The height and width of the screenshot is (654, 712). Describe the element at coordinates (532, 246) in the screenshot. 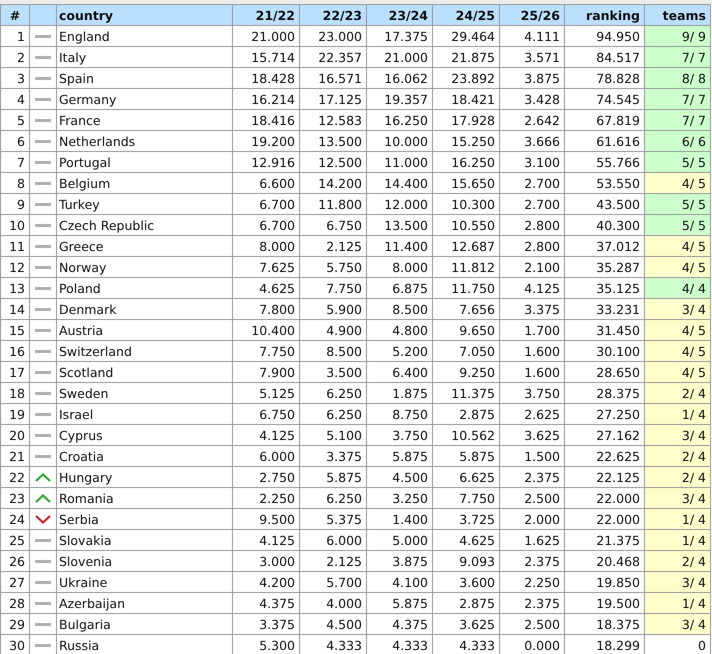

I see `score-cell: 2.800` at that location.